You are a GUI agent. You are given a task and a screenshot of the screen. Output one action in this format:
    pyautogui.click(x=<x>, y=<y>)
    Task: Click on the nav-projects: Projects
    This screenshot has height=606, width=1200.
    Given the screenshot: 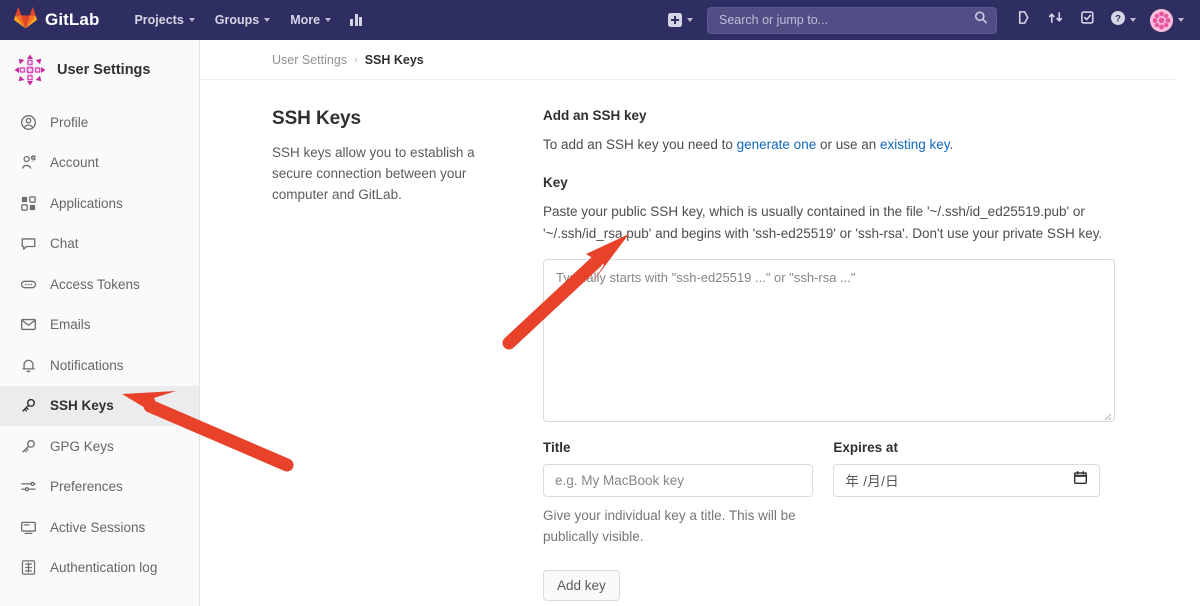 What is the action you would take?
    pyautogui.click(x=164, y=20)
    